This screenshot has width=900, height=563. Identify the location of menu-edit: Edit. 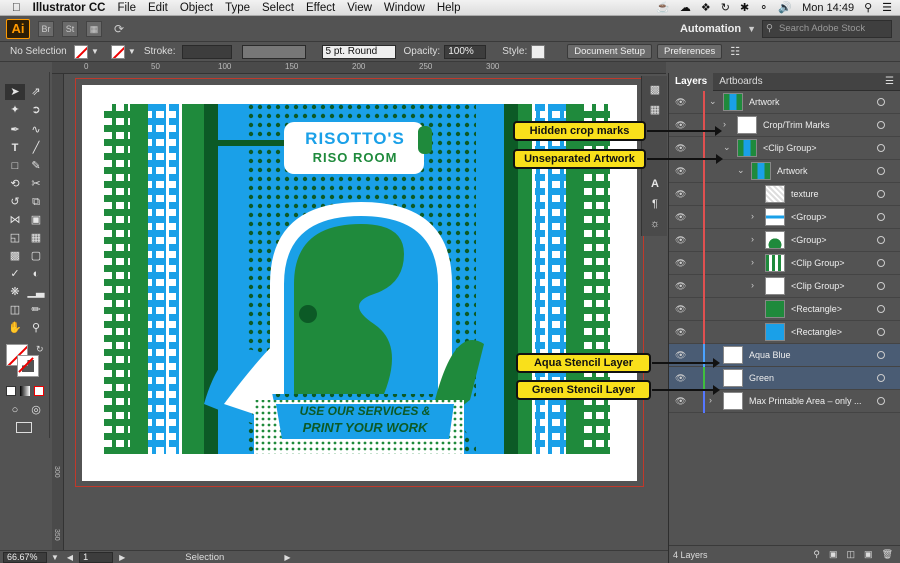
(158, 8).